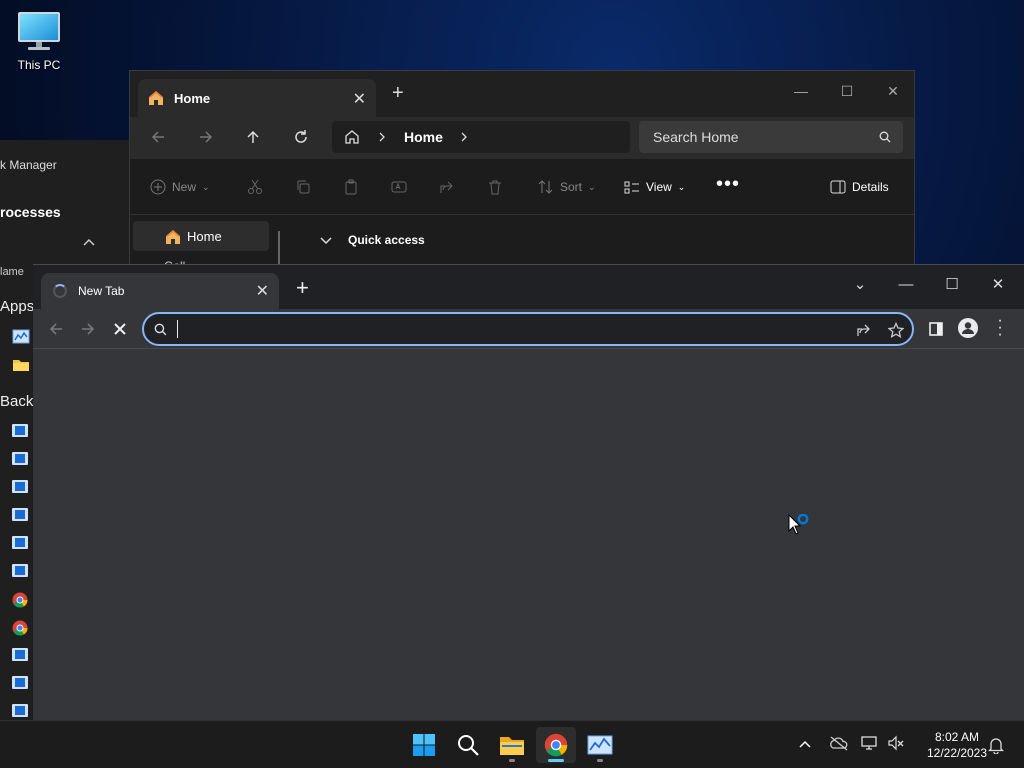 The image size is (1024, 768). What do you see at coordinates (12, 272) in the screenshot?
I see `column-header-name: lame` at bounding box center [12, 272].